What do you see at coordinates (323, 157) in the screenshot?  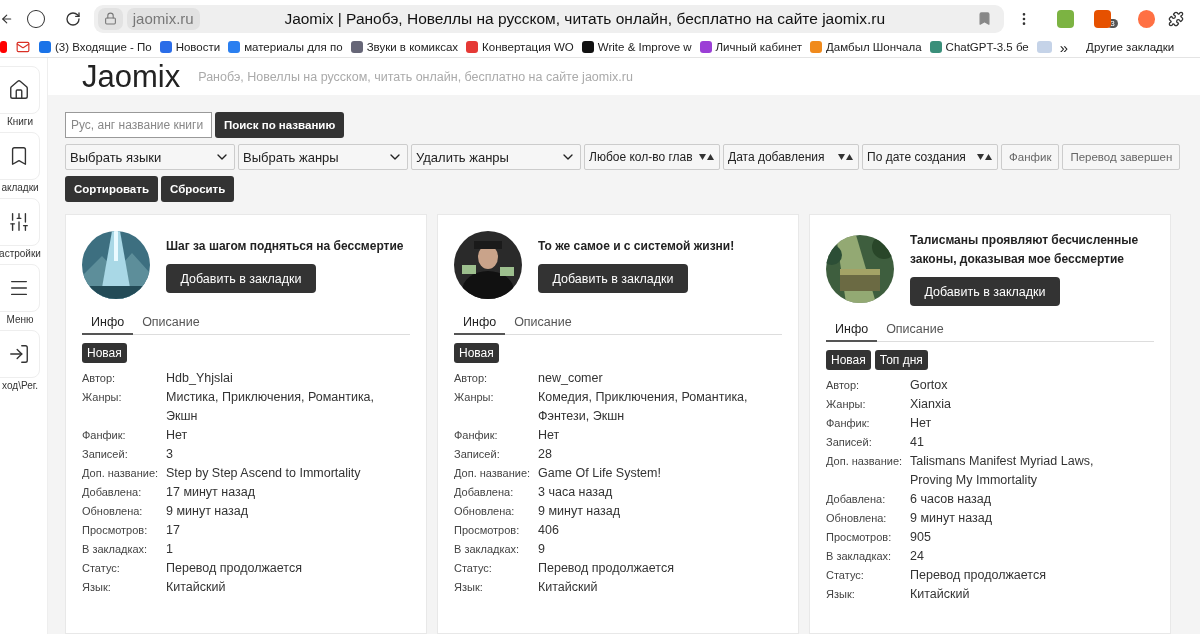 I see `dropdown: Выбрать жанры` at bounding box center [323, 157].